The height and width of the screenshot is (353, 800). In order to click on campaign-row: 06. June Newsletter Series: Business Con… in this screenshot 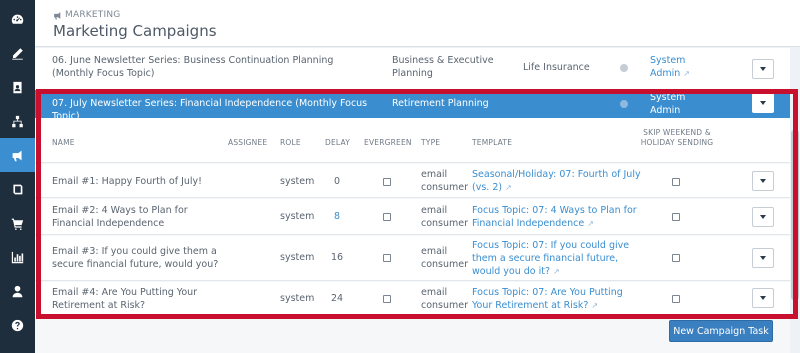, I will do `click(417, 70)`.